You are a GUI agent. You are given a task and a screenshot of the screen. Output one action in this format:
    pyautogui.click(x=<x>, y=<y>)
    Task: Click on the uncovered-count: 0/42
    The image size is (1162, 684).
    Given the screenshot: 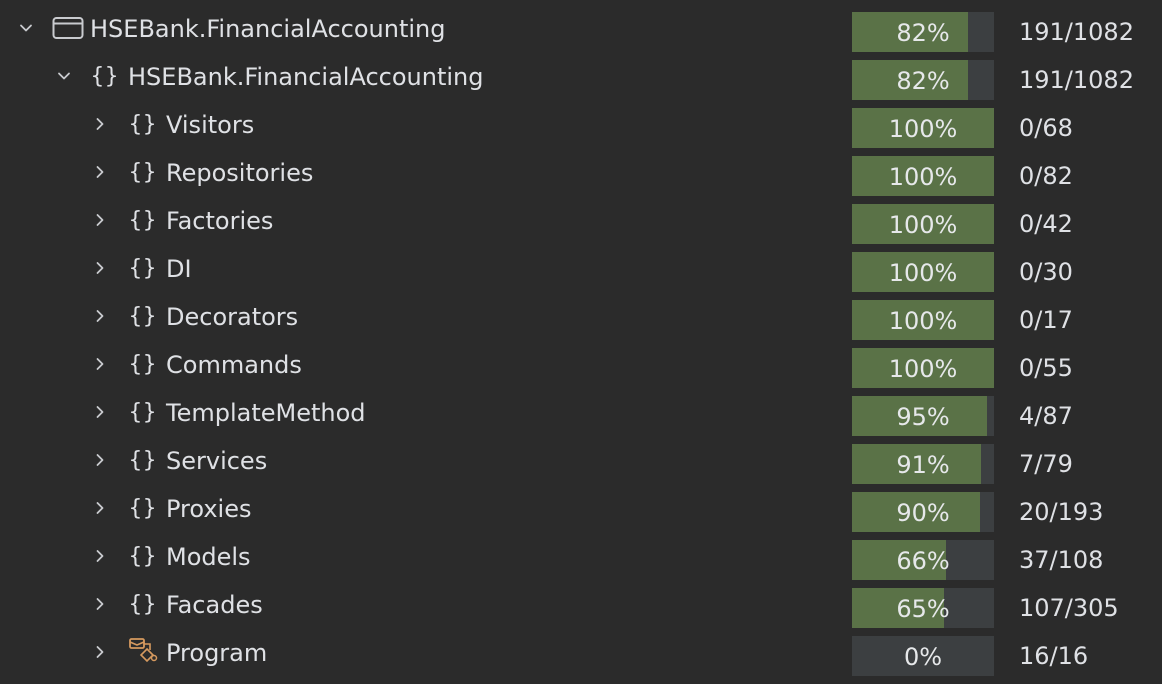 What is the action you would take?
    pyautogui.click(x=1046, y=224)
    